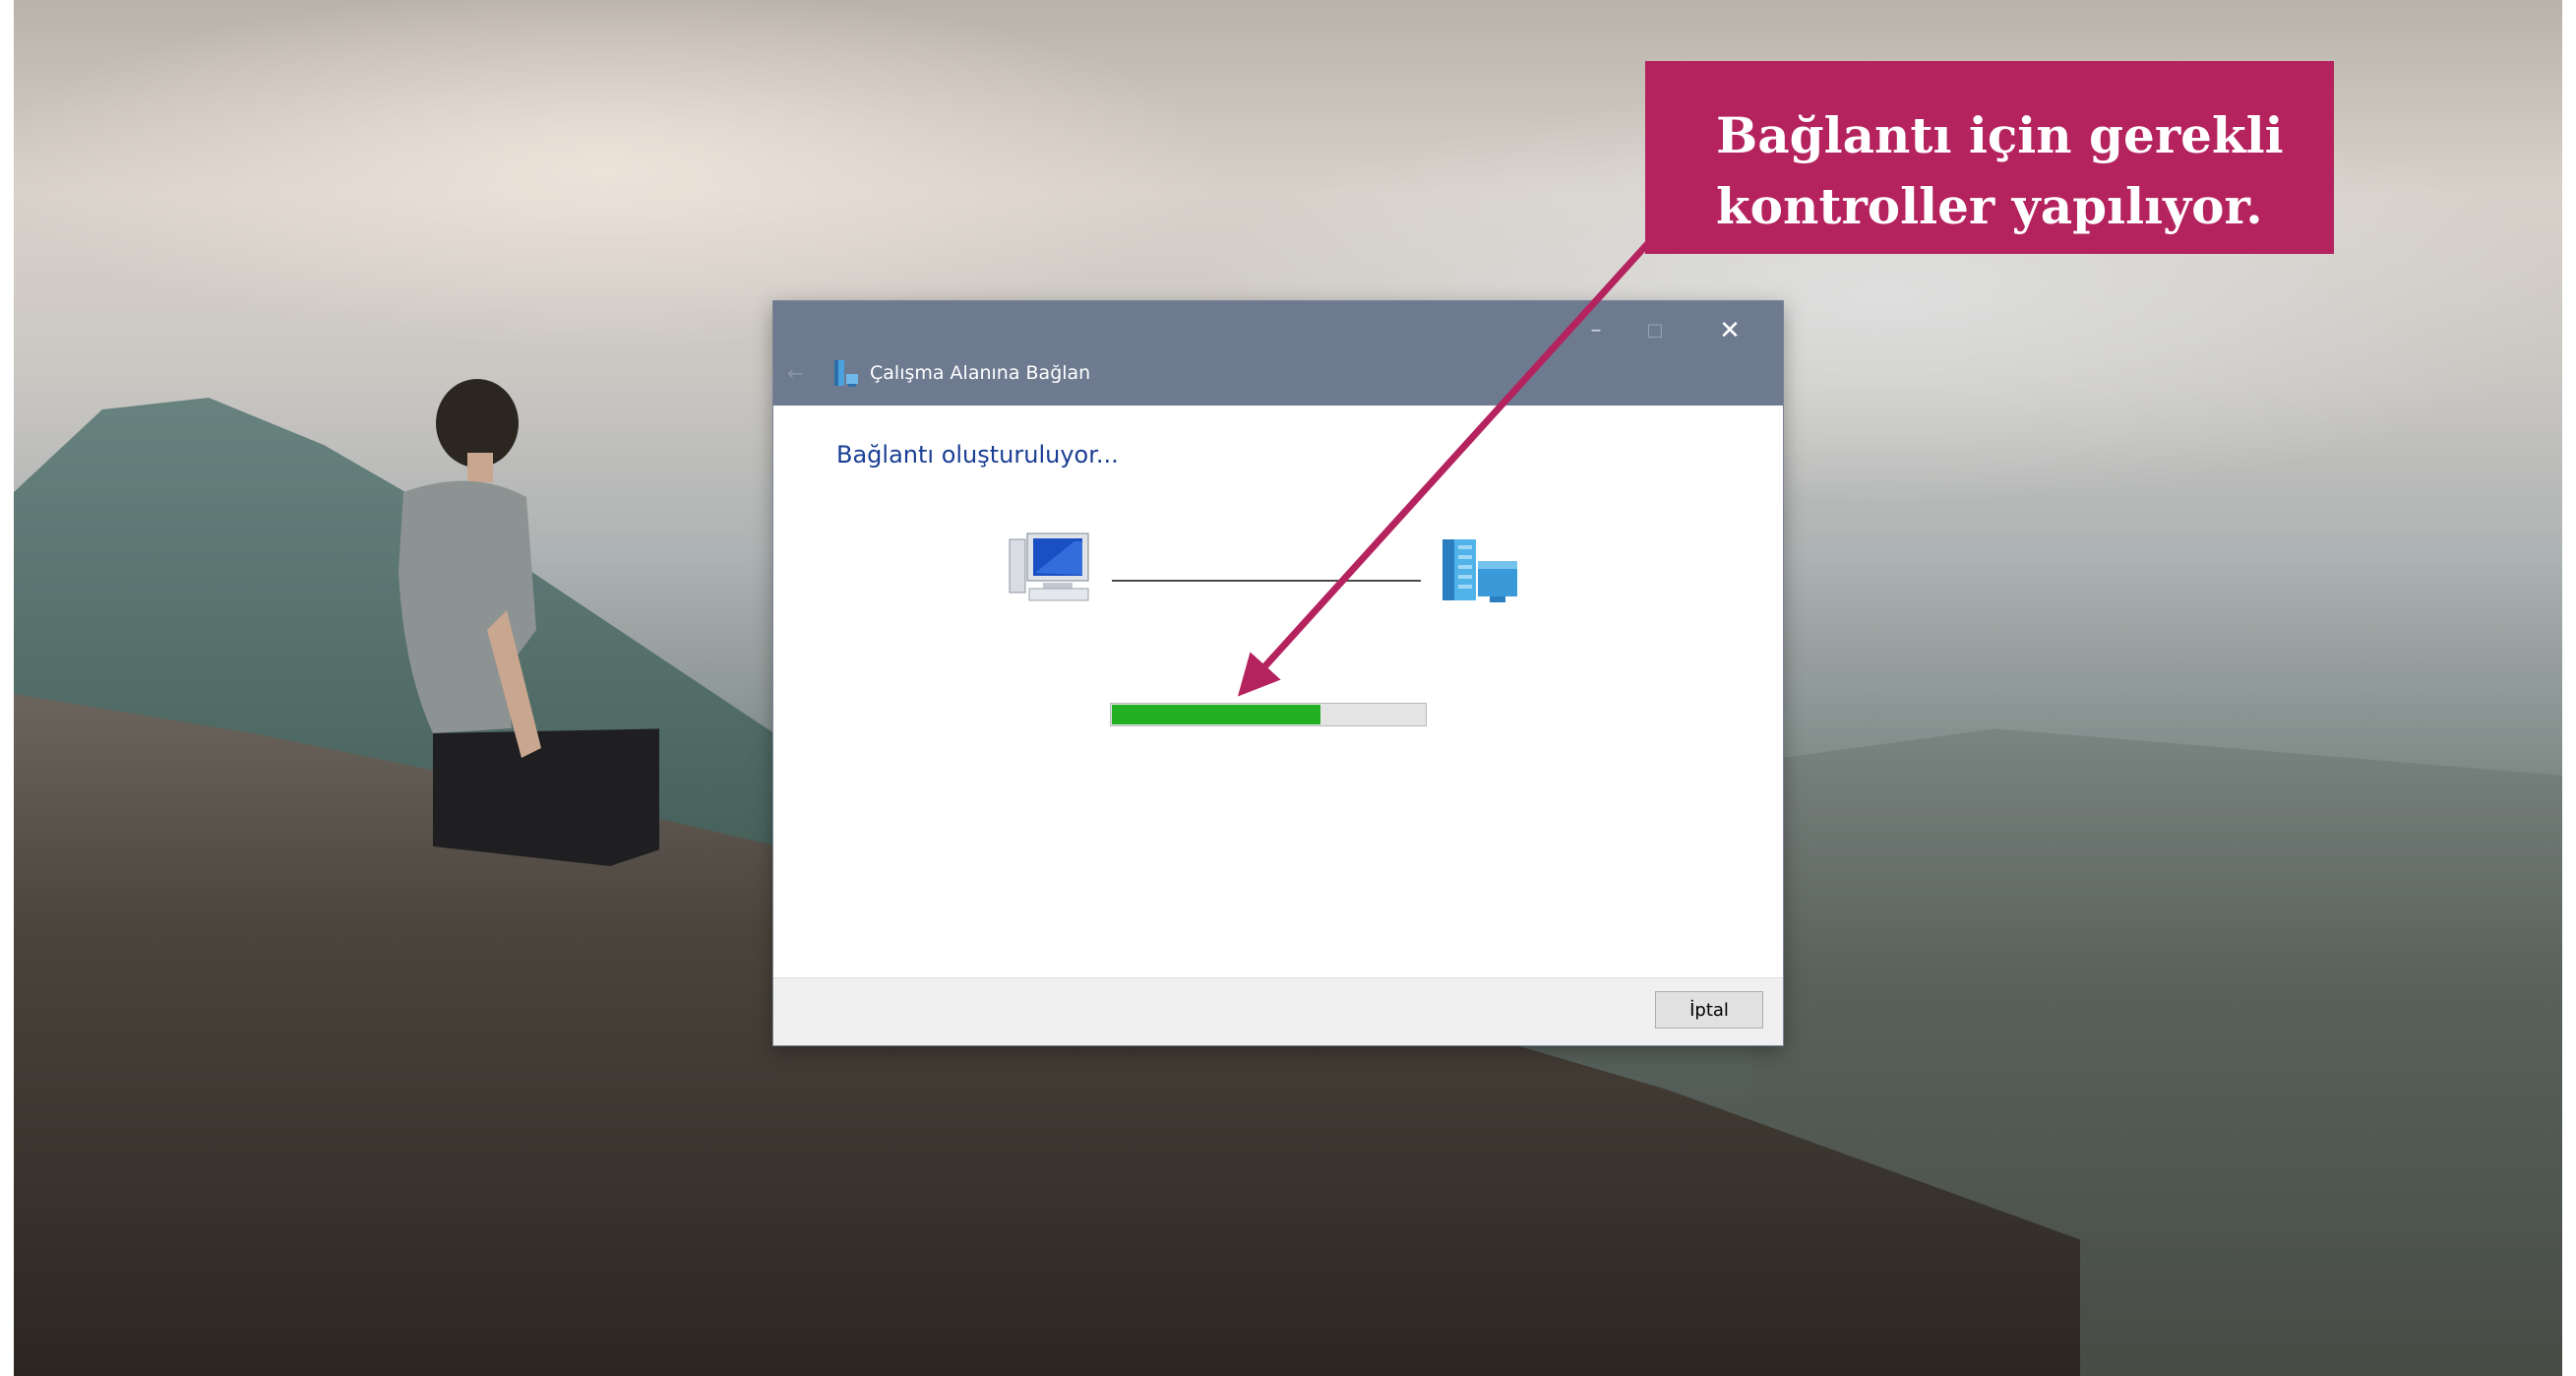  What do you see at coordinates (980, 373) in the screenshot?
I see `window-title: Çalışma Alanına Bağlan` at bounding box center [980, 373].